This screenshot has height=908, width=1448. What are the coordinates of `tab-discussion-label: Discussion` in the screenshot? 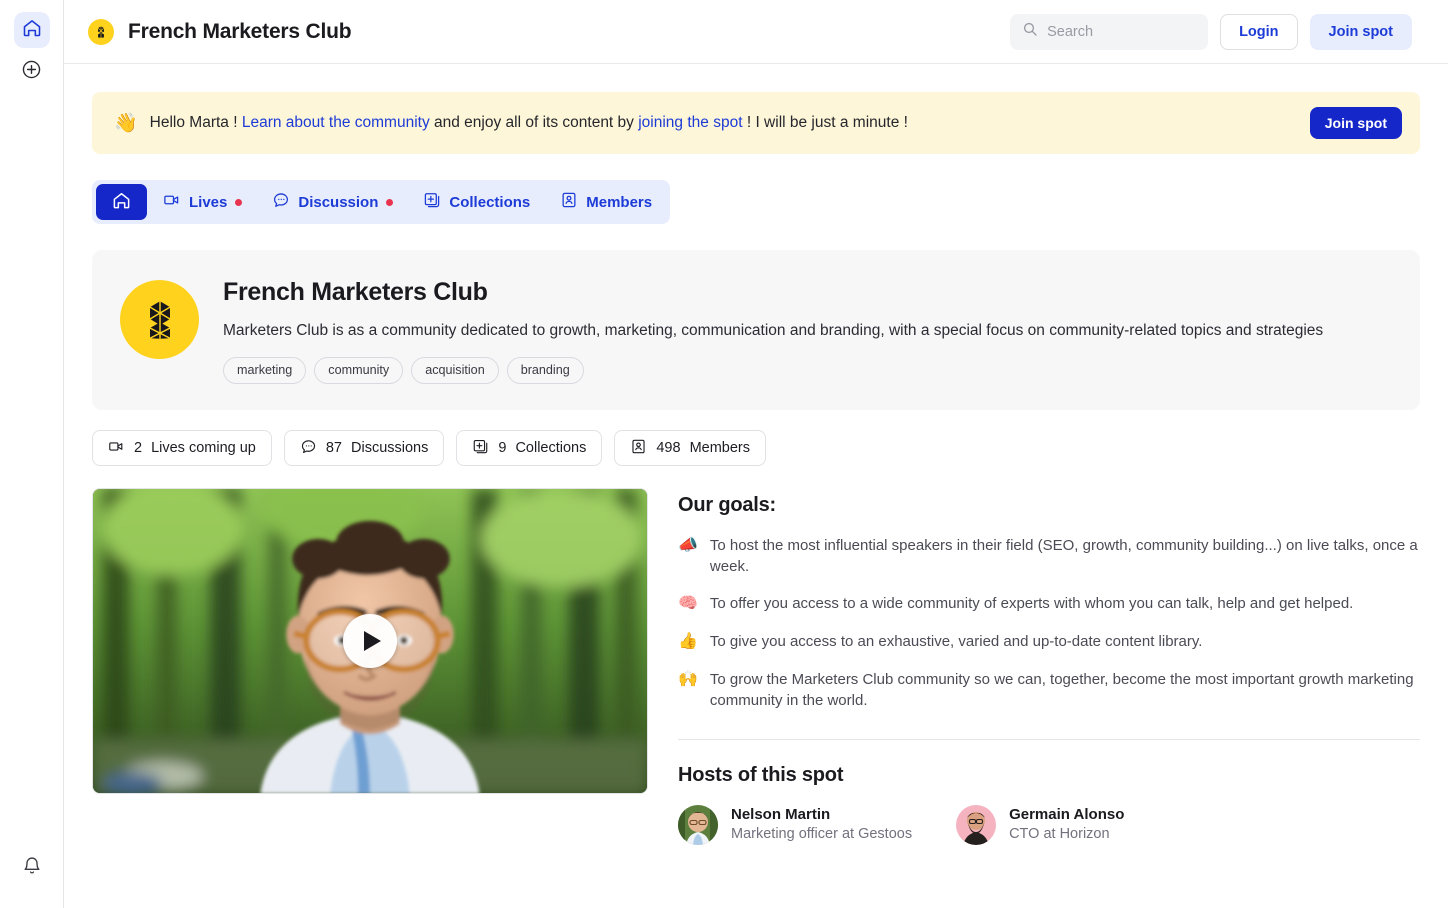 It's located at (338, 202).